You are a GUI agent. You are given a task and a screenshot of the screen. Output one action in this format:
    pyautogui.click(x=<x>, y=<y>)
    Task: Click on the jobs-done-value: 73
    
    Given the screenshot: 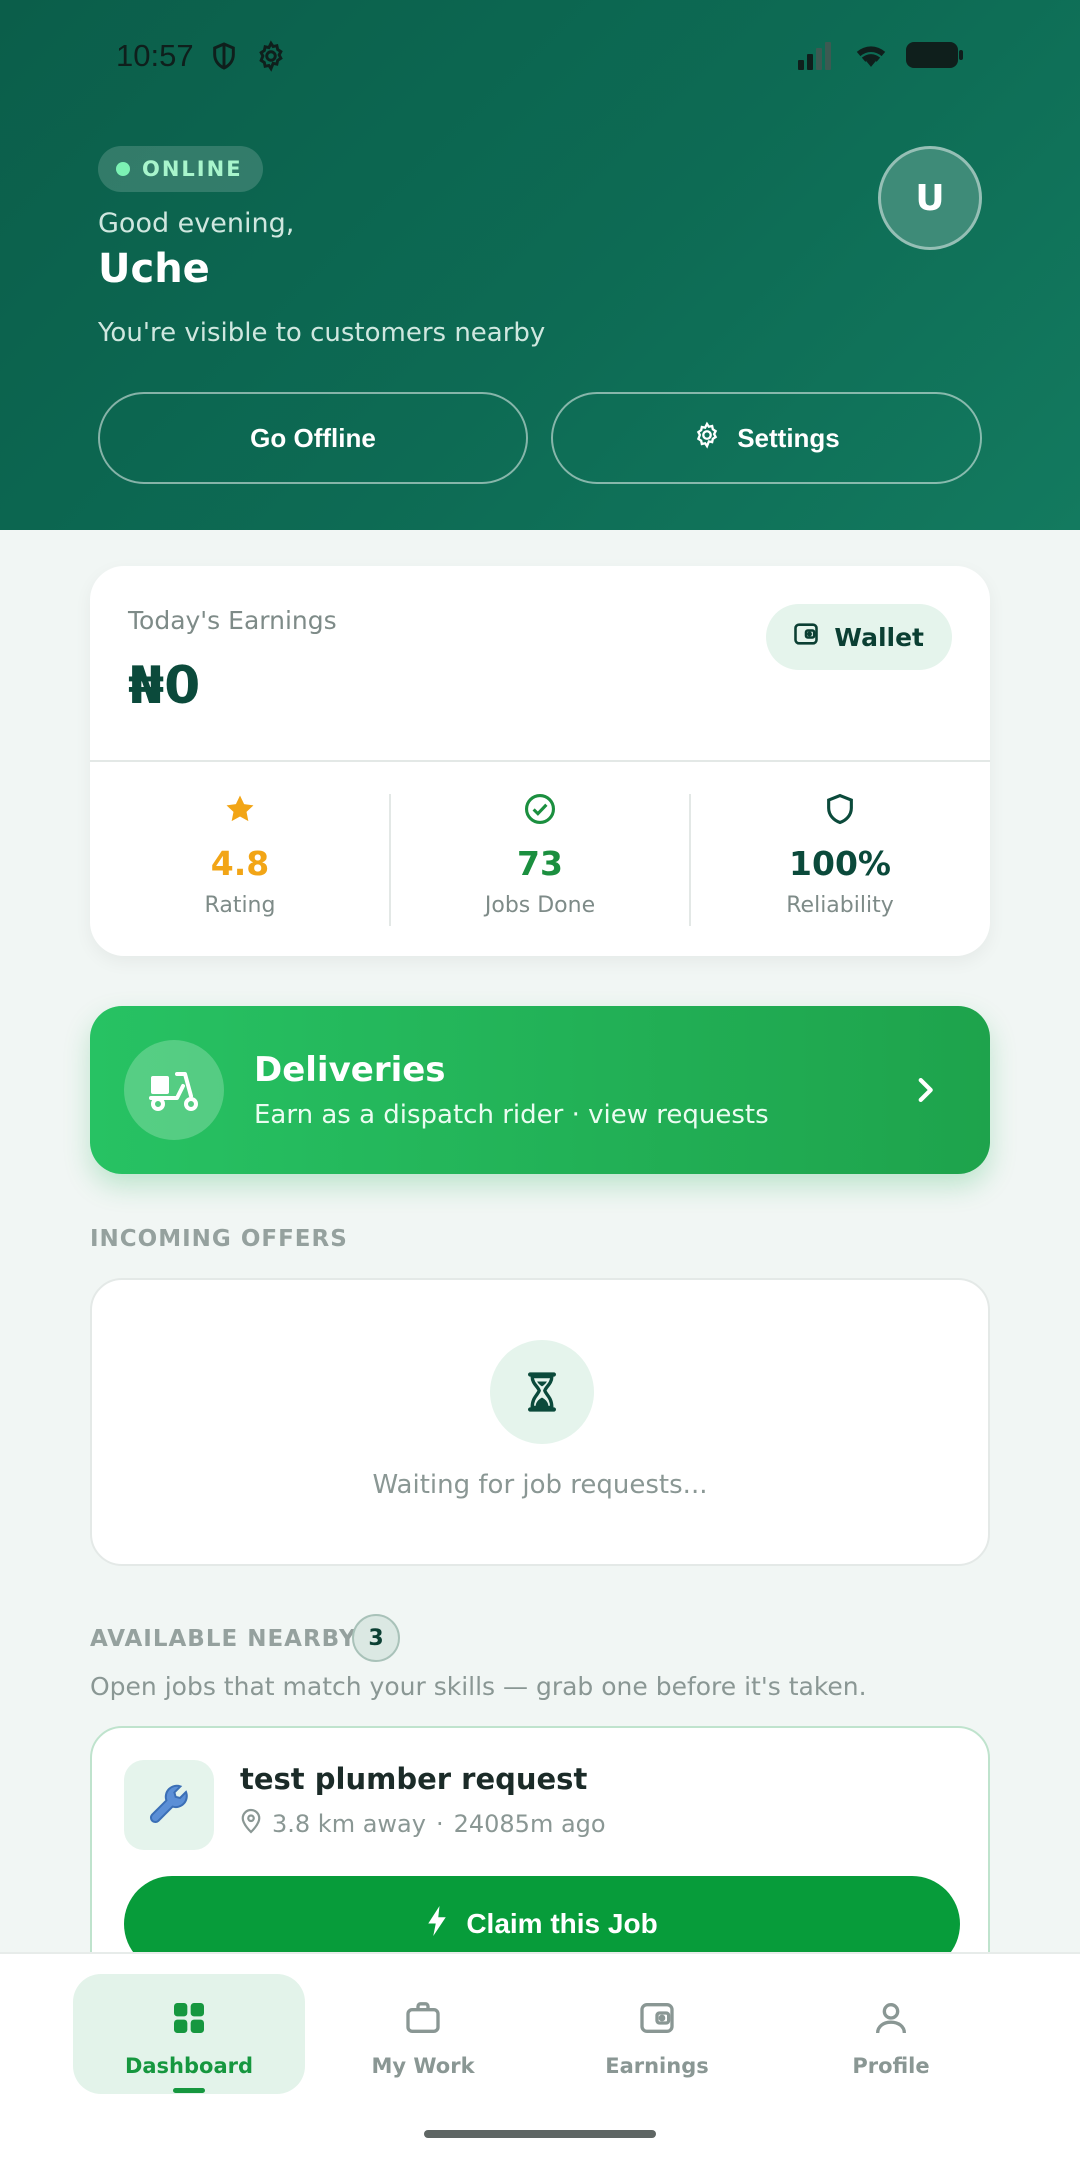 What is the action you would take?
    pyautogui.click(x=540, y=863)
    